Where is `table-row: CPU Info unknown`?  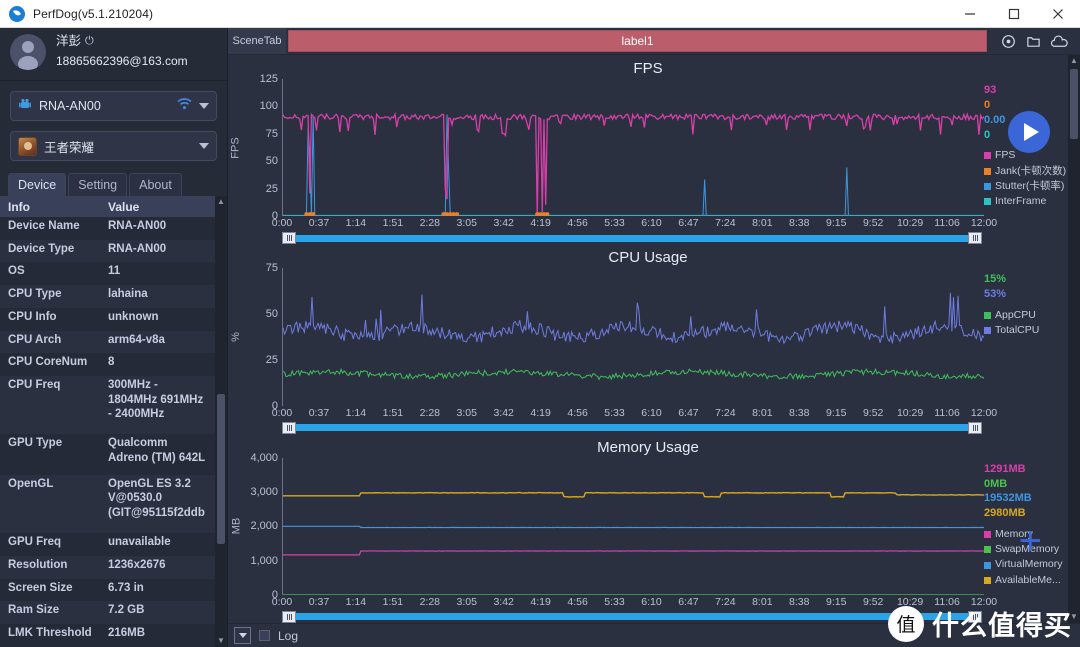
table-row: CPU Info unknown is located at coordinates (107, 319).